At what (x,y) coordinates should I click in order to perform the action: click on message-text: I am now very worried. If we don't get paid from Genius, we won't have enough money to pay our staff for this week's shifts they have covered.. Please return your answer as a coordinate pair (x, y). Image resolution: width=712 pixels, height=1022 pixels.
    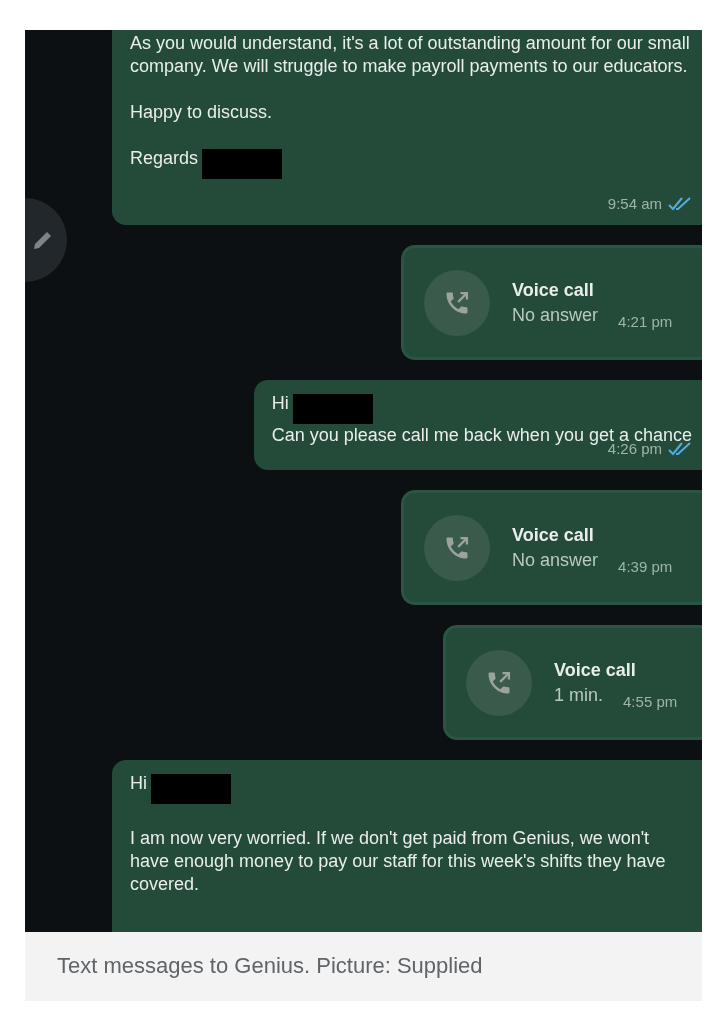
    Looking at the image, I should click on (398, 861).